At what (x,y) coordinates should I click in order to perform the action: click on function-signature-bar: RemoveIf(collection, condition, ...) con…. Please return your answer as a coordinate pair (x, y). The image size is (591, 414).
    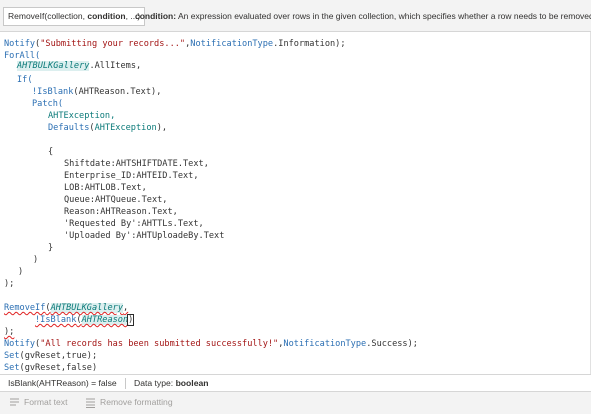
    Looking at the image, I should click on (295, 16).